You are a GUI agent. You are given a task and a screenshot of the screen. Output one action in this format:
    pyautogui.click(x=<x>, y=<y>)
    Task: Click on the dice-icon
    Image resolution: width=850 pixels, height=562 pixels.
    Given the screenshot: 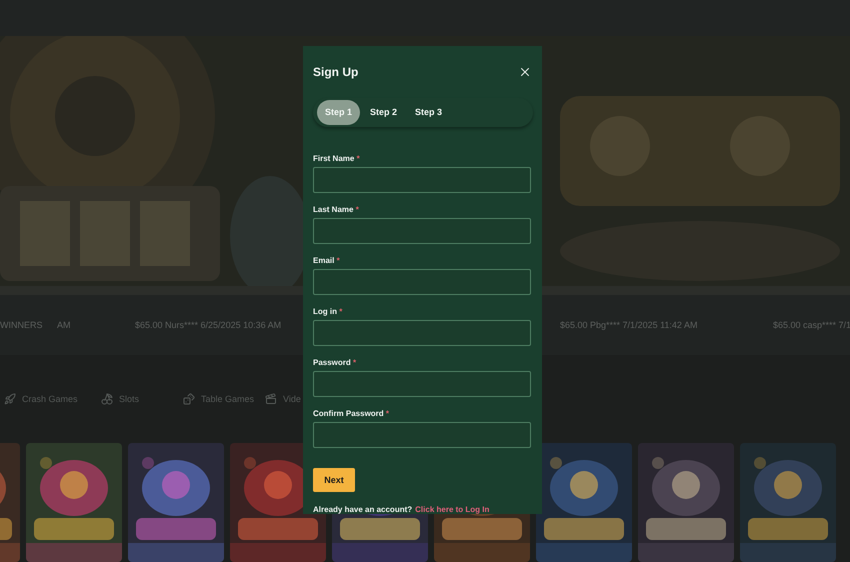 What is the action you would take?
    pyautogui.click(x=189, y=399)
    